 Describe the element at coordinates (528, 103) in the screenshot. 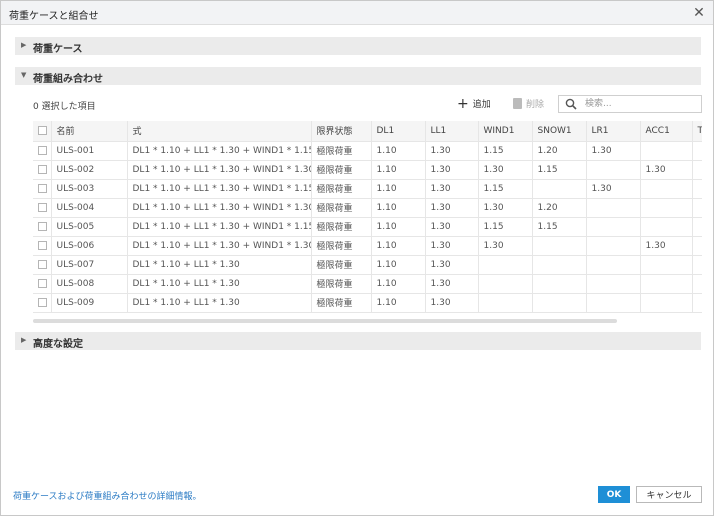

I see `delete-button: 削除` at that location.